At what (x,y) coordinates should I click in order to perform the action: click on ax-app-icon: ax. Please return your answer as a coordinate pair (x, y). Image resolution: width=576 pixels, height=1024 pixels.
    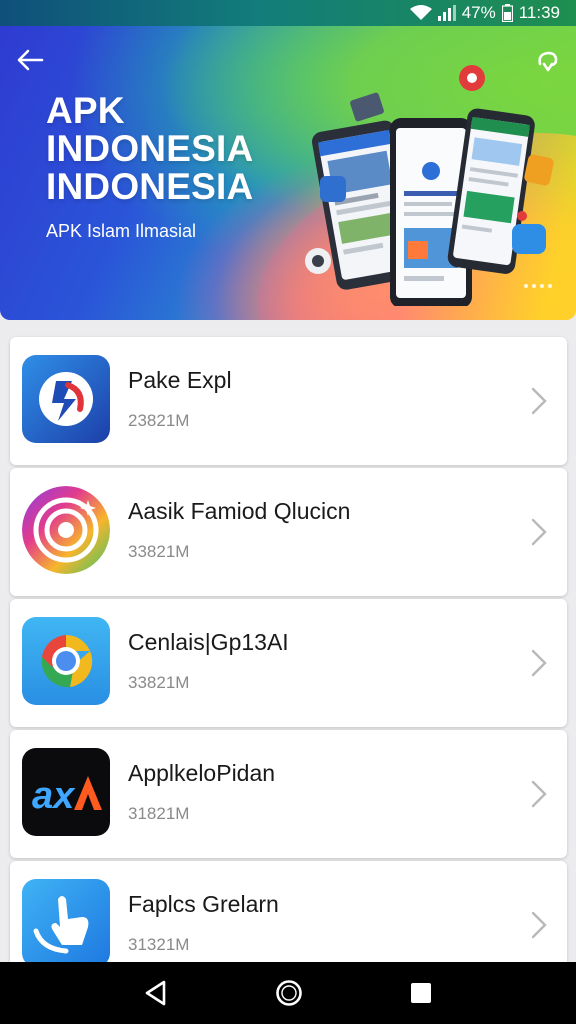
    Looking at the image, I should click on (66, 792).